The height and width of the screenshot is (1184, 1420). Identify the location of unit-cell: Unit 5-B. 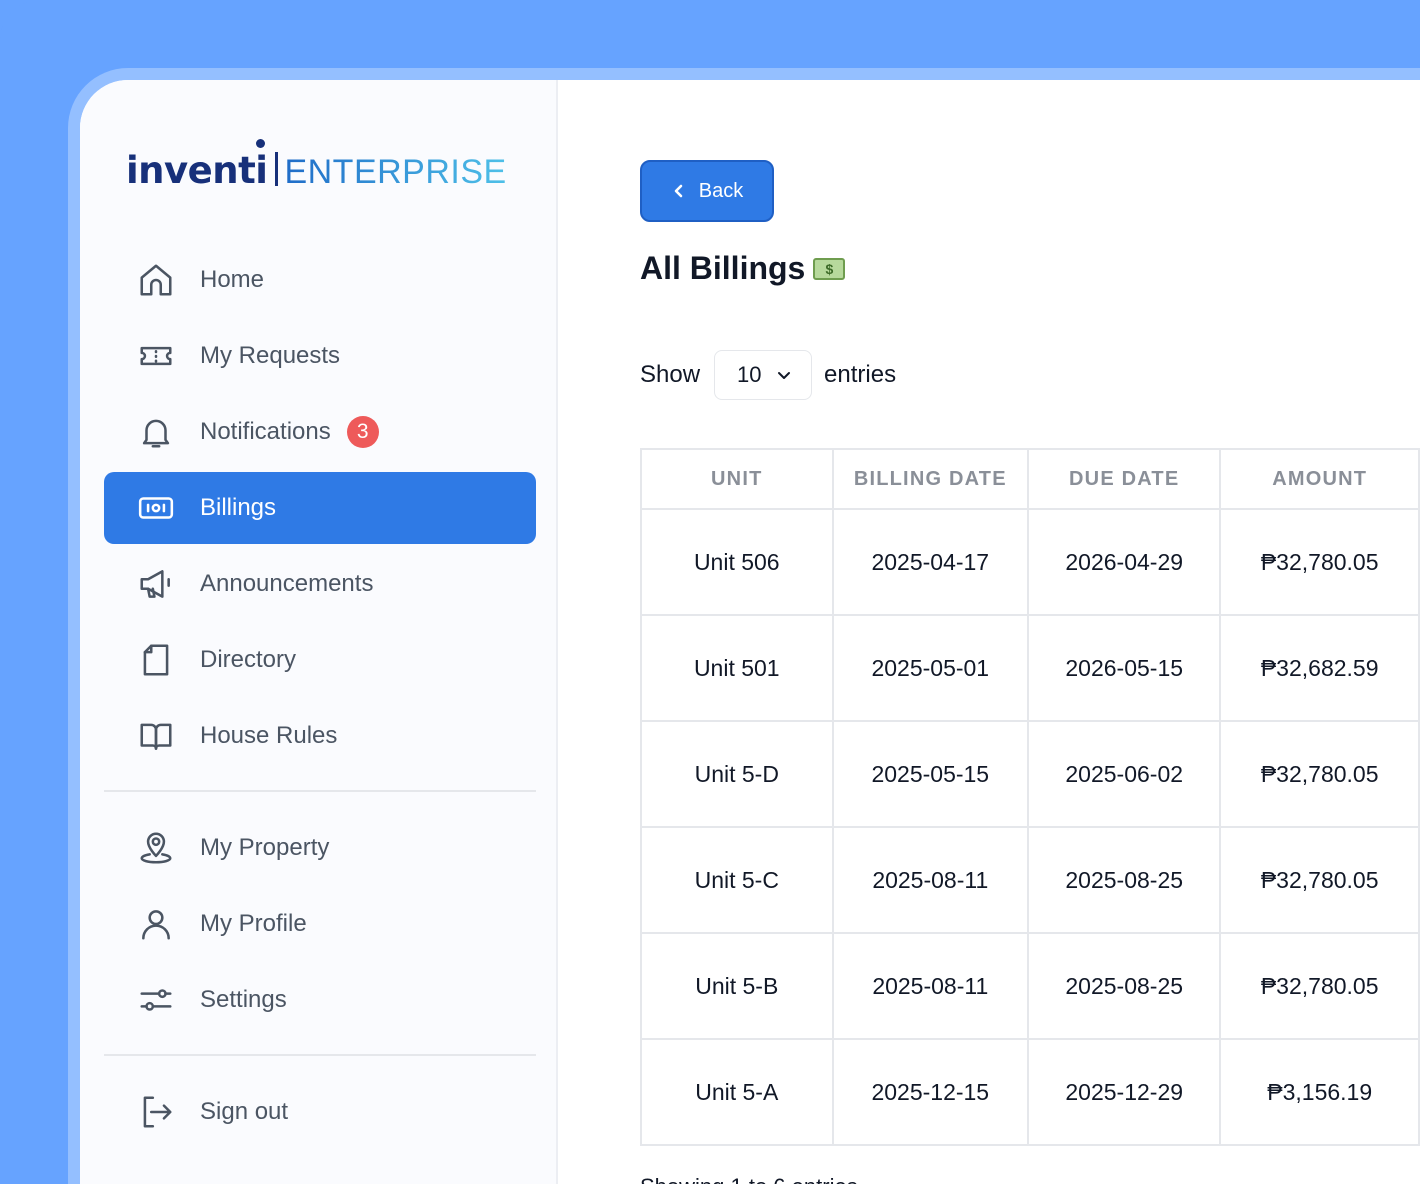
(737, 986).